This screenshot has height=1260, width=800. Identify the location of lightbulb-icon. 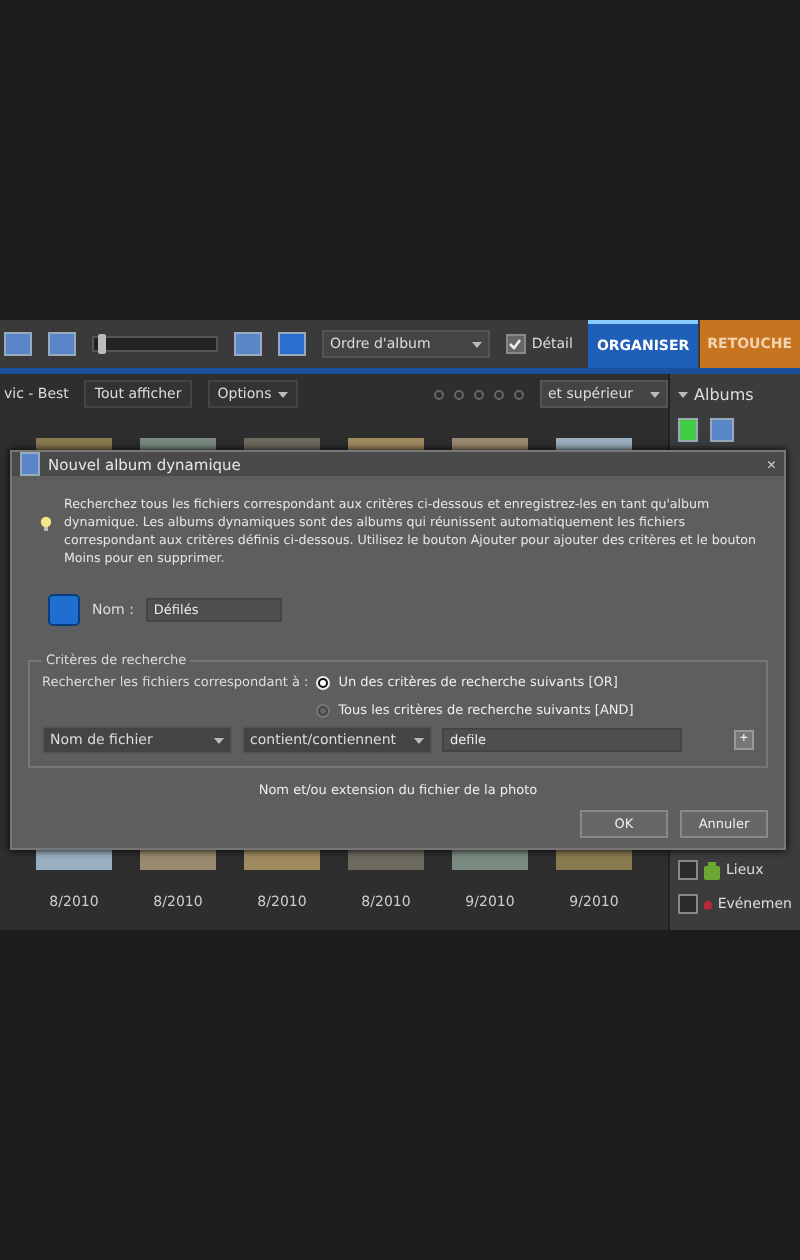
(46, 524).